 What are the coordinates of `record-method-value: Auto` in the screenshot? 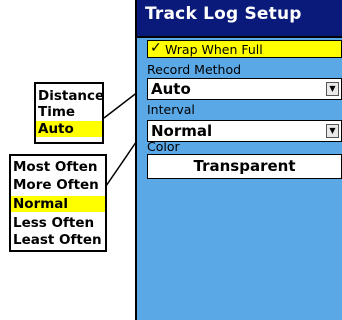 It's located at (171, 89).